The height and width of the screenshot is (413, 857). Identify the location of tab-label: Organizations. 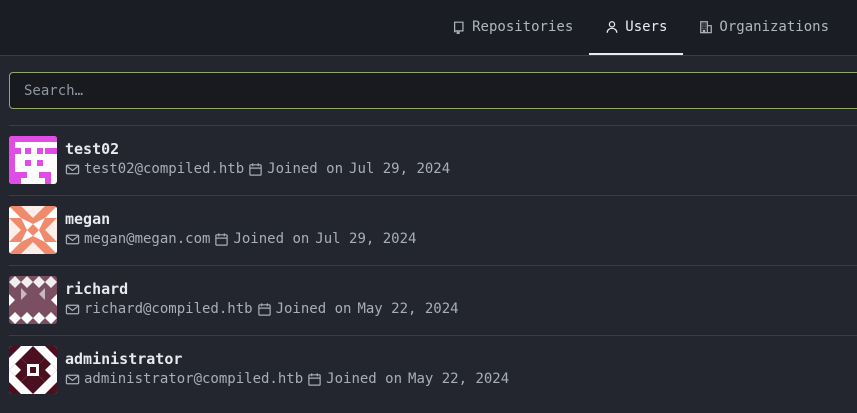
(774, 26).